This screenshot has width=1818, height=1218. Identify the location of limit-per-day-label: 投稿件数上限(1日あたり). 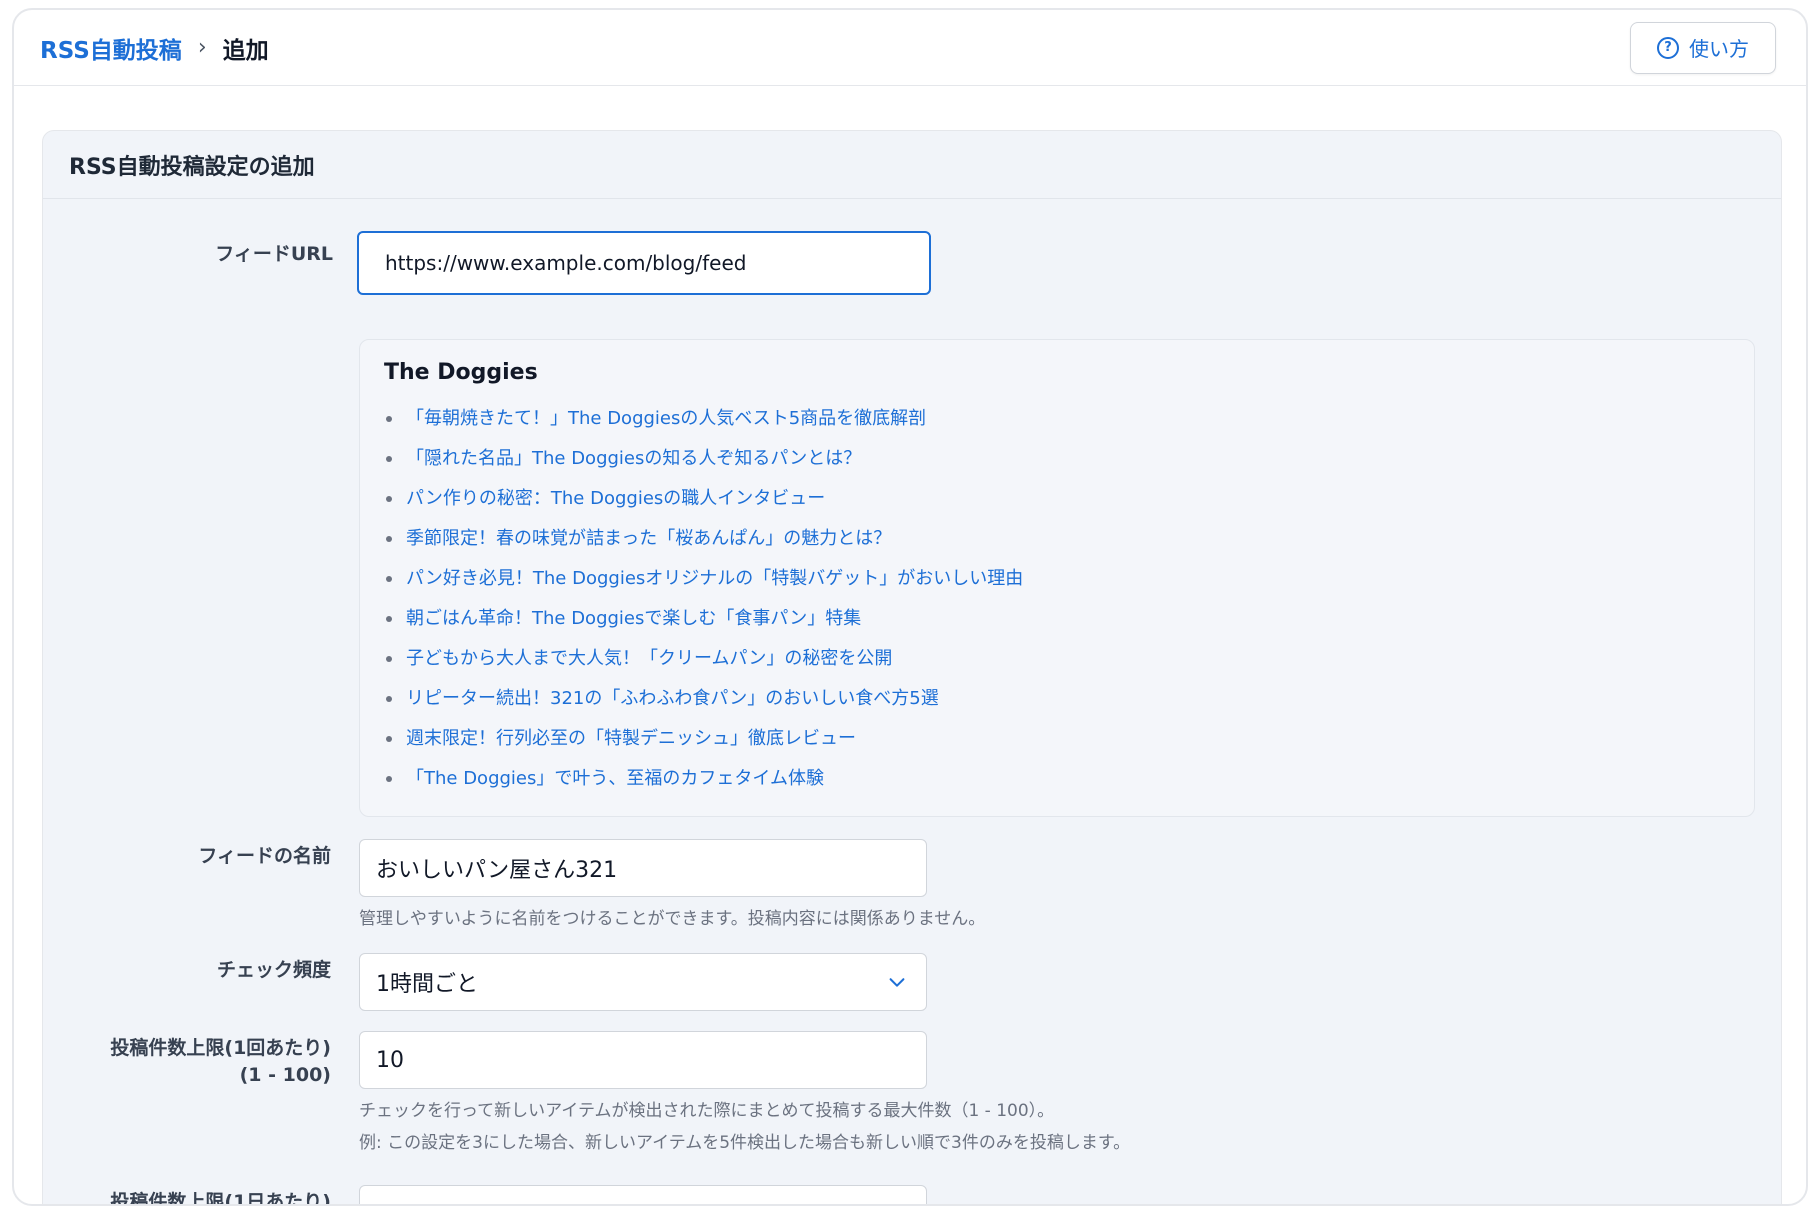
(220, 1198).